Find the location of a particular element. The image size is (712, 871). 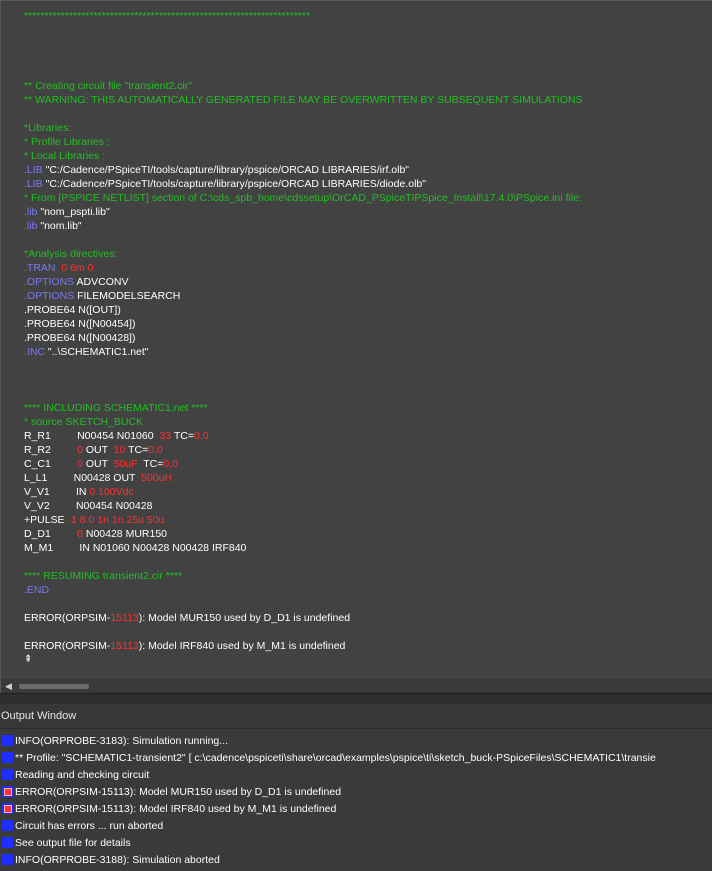

code-token: .PROBE64 N([N00454]) is located at coordinates (80, 324).